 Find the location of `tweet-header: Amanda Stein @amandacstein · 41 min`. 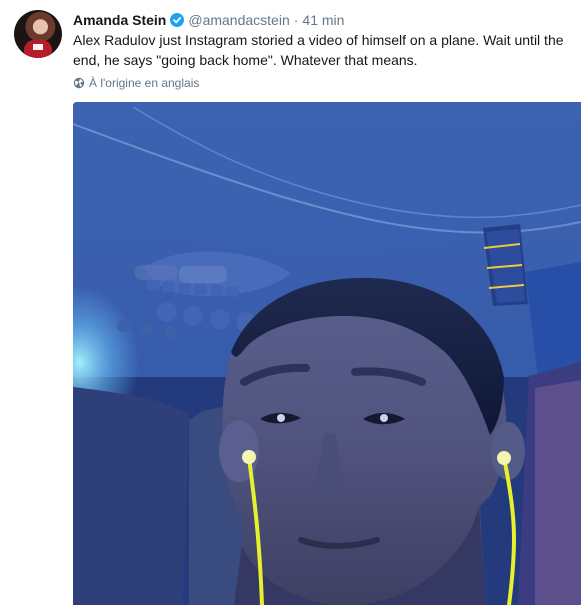

tweet-header: Amanda Stein @amandacstein · 41 min is located at coordinates (208, 20).